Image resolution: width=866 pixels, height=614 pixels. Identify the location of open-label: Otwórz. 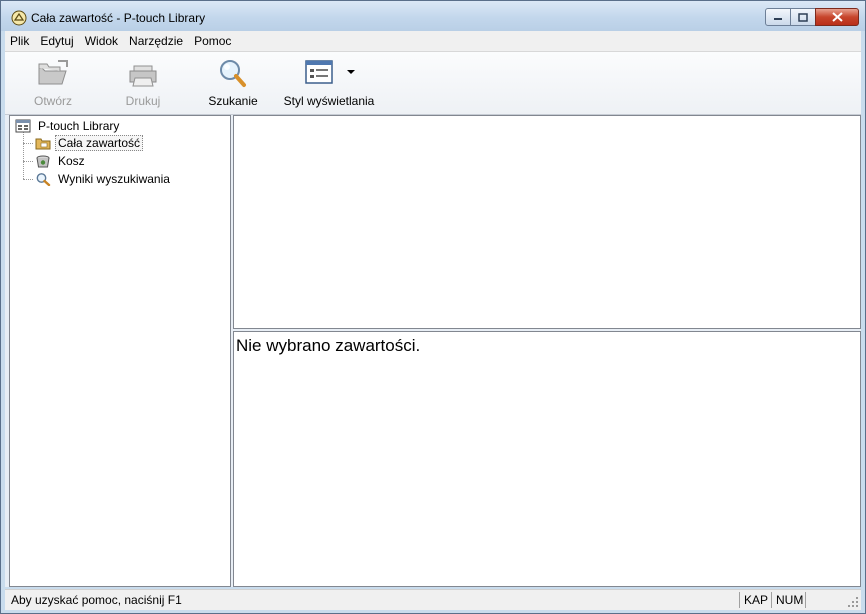
(52, 101).